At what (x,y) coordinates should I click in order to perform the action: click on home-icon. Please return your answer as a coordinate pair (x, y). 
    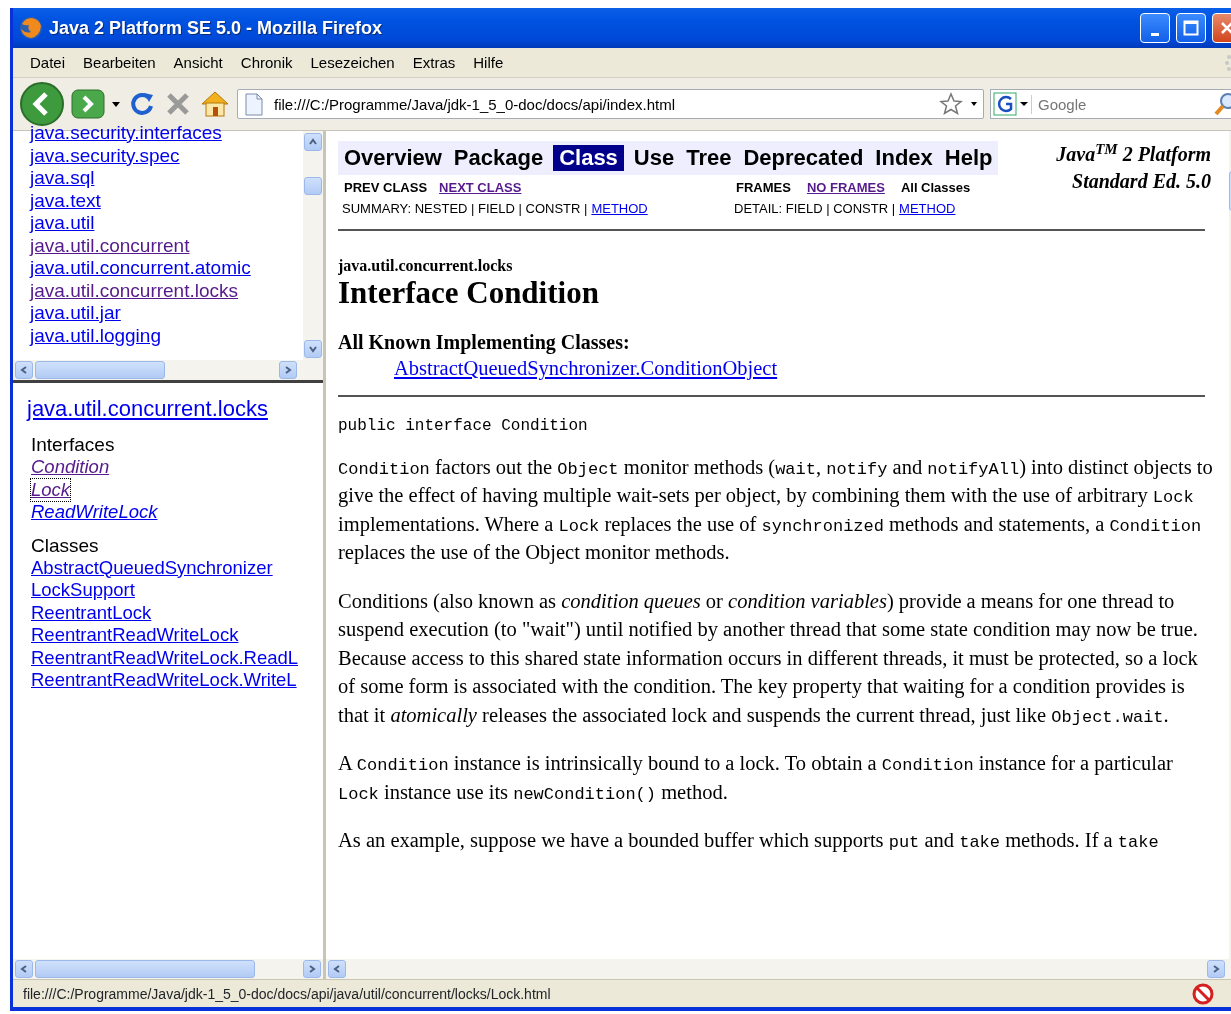
    Looking at the image, I should click on (215, 104).